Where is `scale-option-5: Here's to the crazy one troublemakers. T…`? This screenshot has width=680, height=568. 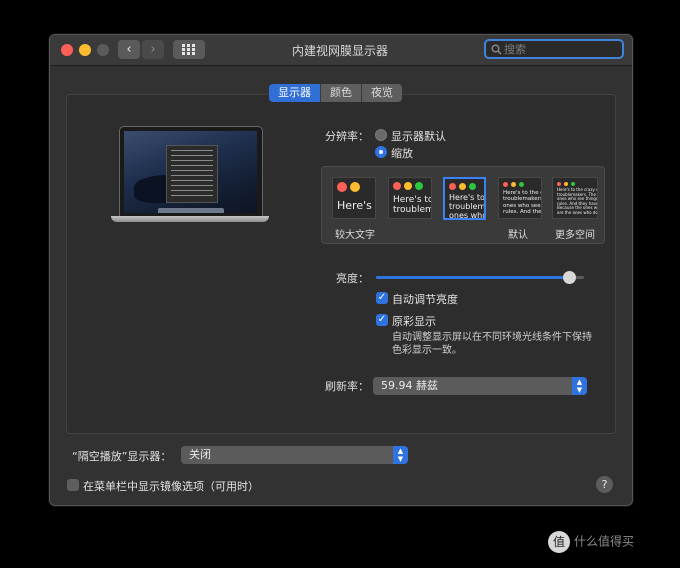
scale-option-5: Here's to the crazy one troublemakers. T… is located at coordinates (575, 198).